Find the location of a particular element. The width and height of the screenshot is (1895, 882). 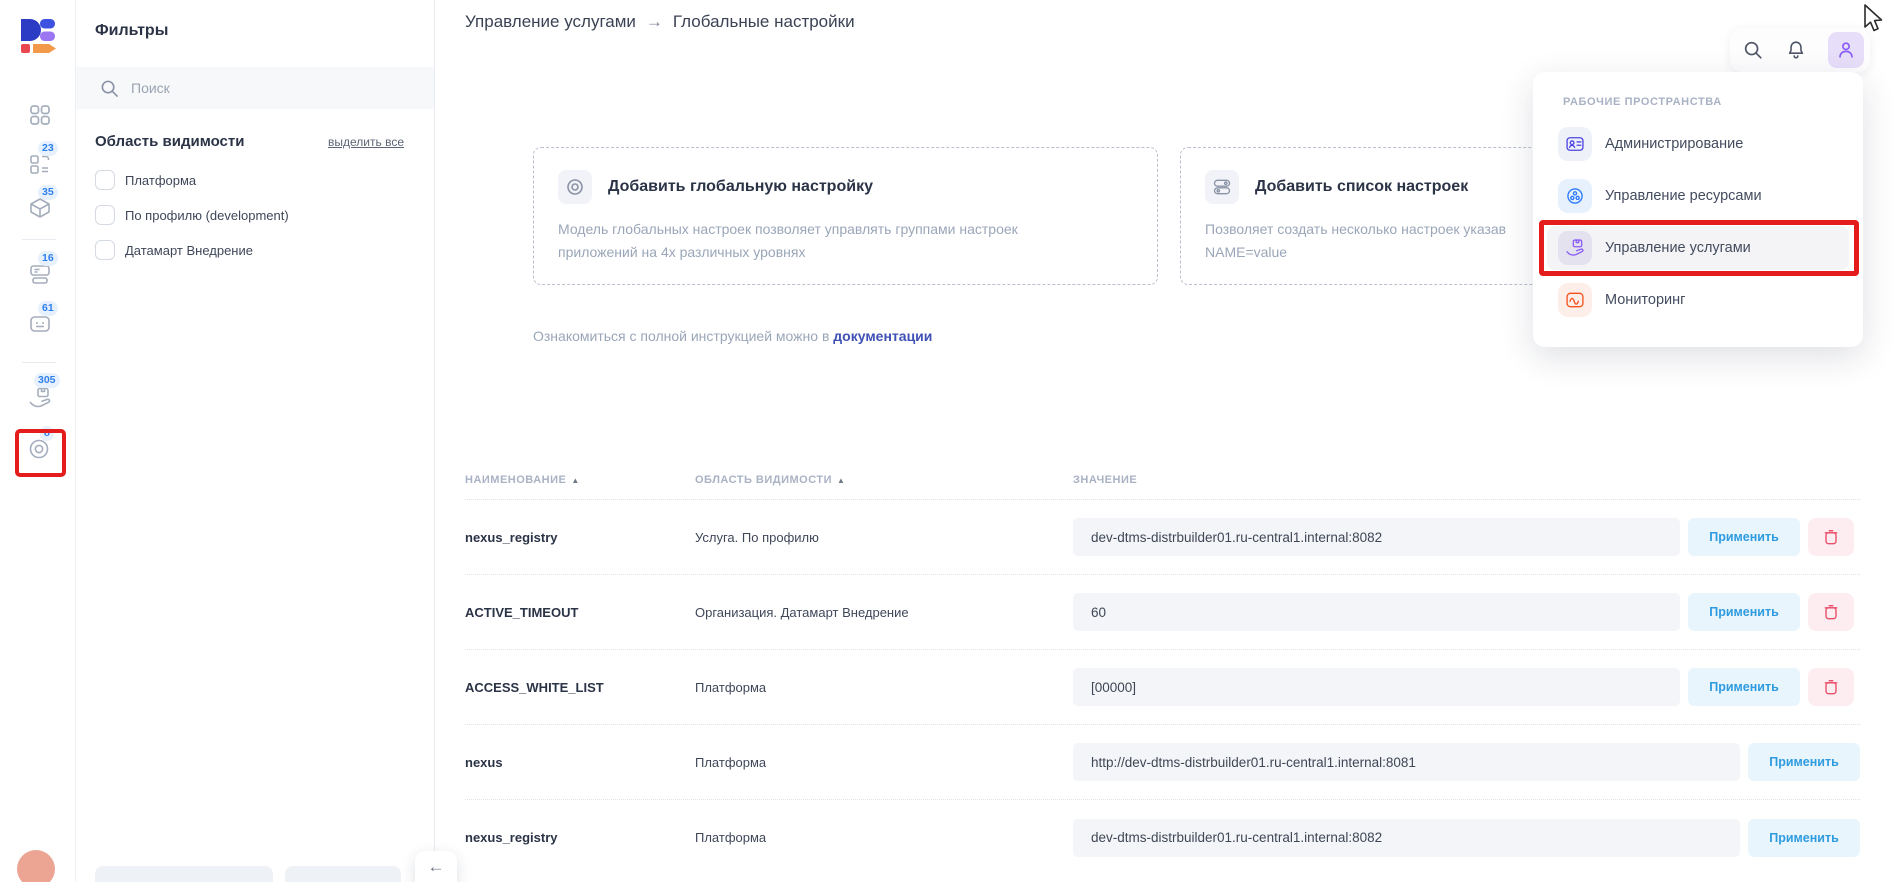

menu-item-label: Управление ресурсами is located at coordinates (1683, 196).